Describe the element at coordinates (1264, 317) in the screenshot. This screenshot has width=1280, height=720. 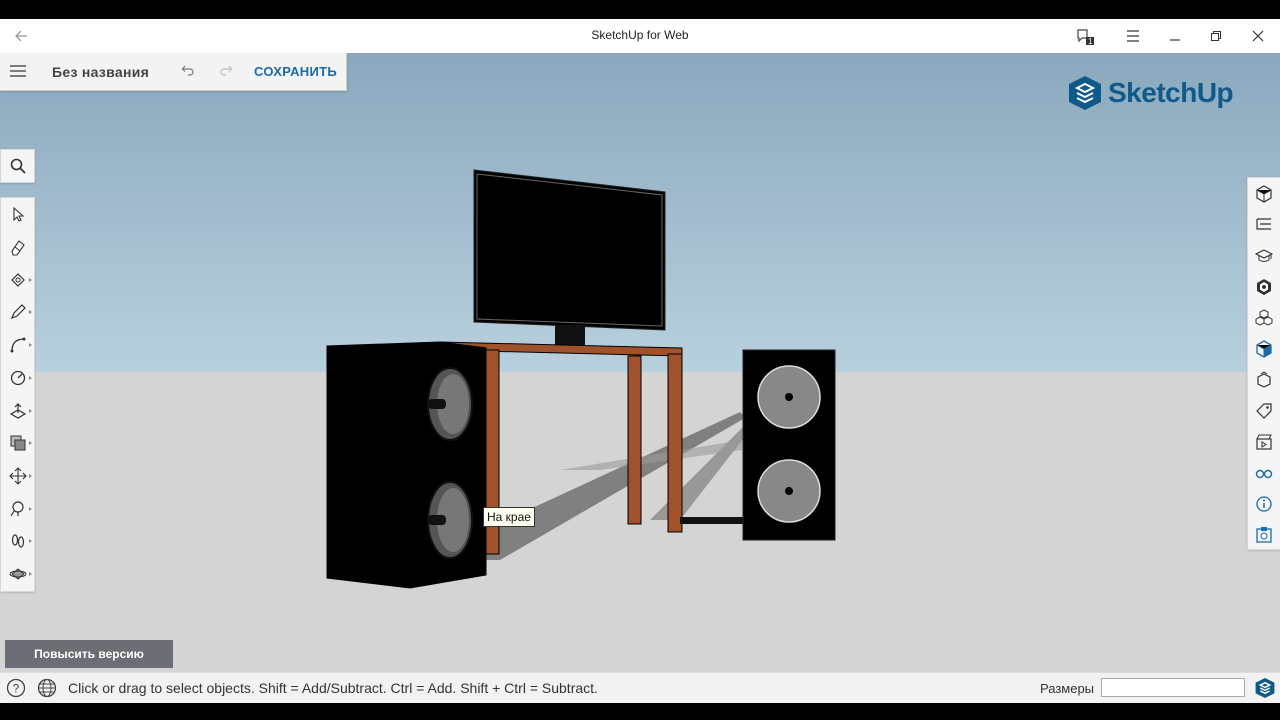
I see `components-icon` at that location.